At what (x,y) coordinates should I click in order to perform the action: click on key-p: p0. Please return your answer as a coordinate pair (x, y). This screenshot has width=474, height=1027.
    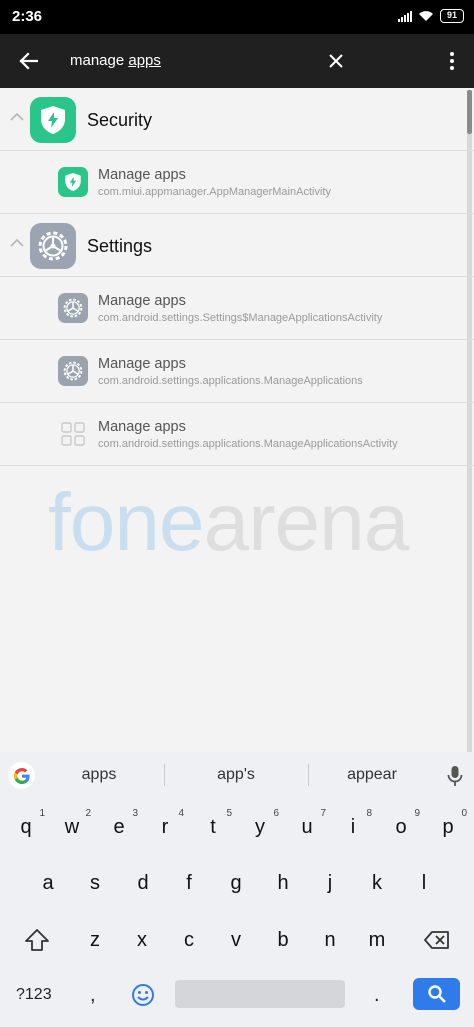
    Looking at the image, I should click on (449, 823).